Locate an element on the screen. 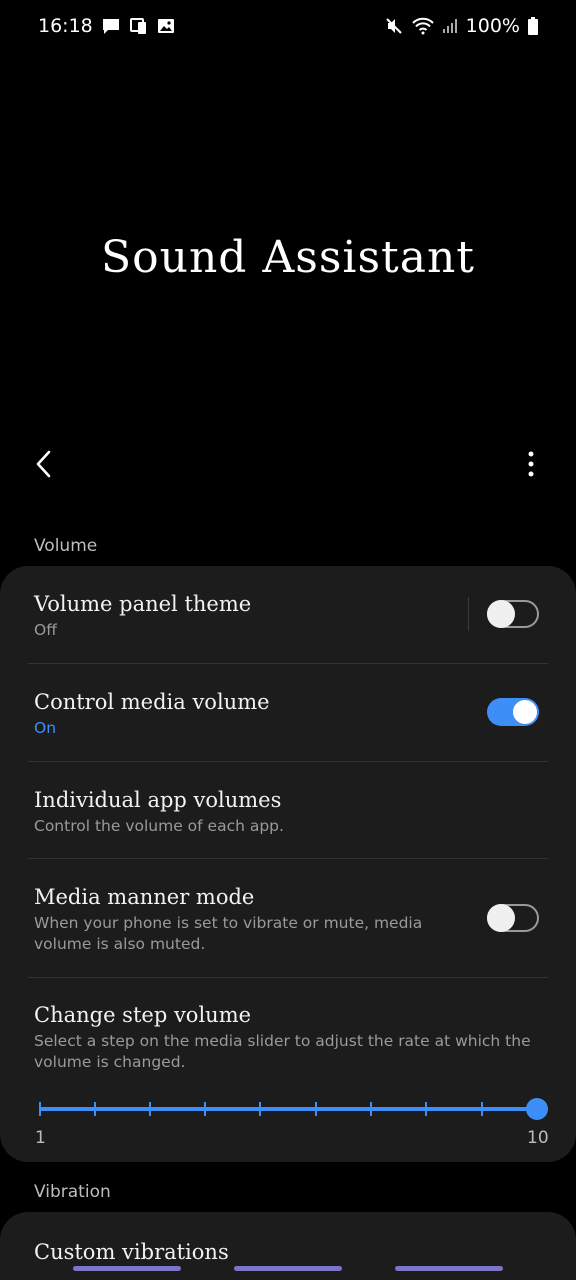 This screenshot has height=1280, width=576. control-media-volume-toggle is located at coordinates (513, 712).